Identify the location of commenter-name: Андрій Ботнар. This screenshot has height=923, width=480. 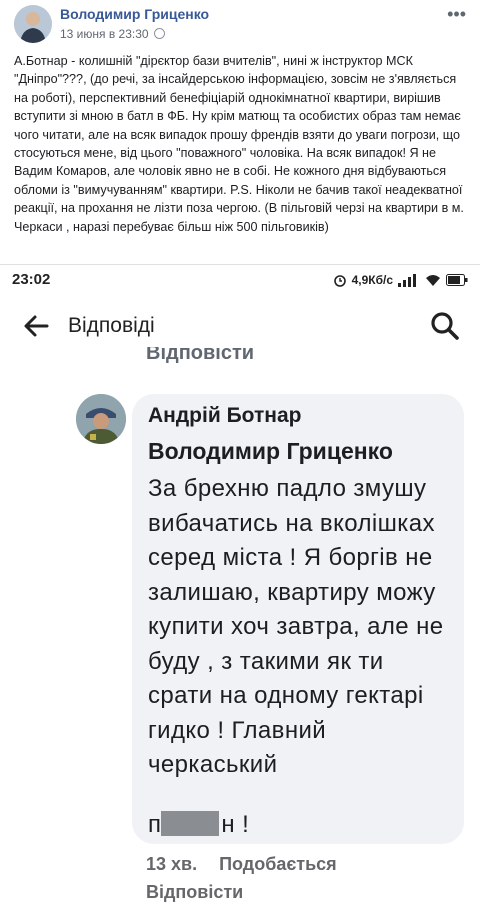
(224, 416).